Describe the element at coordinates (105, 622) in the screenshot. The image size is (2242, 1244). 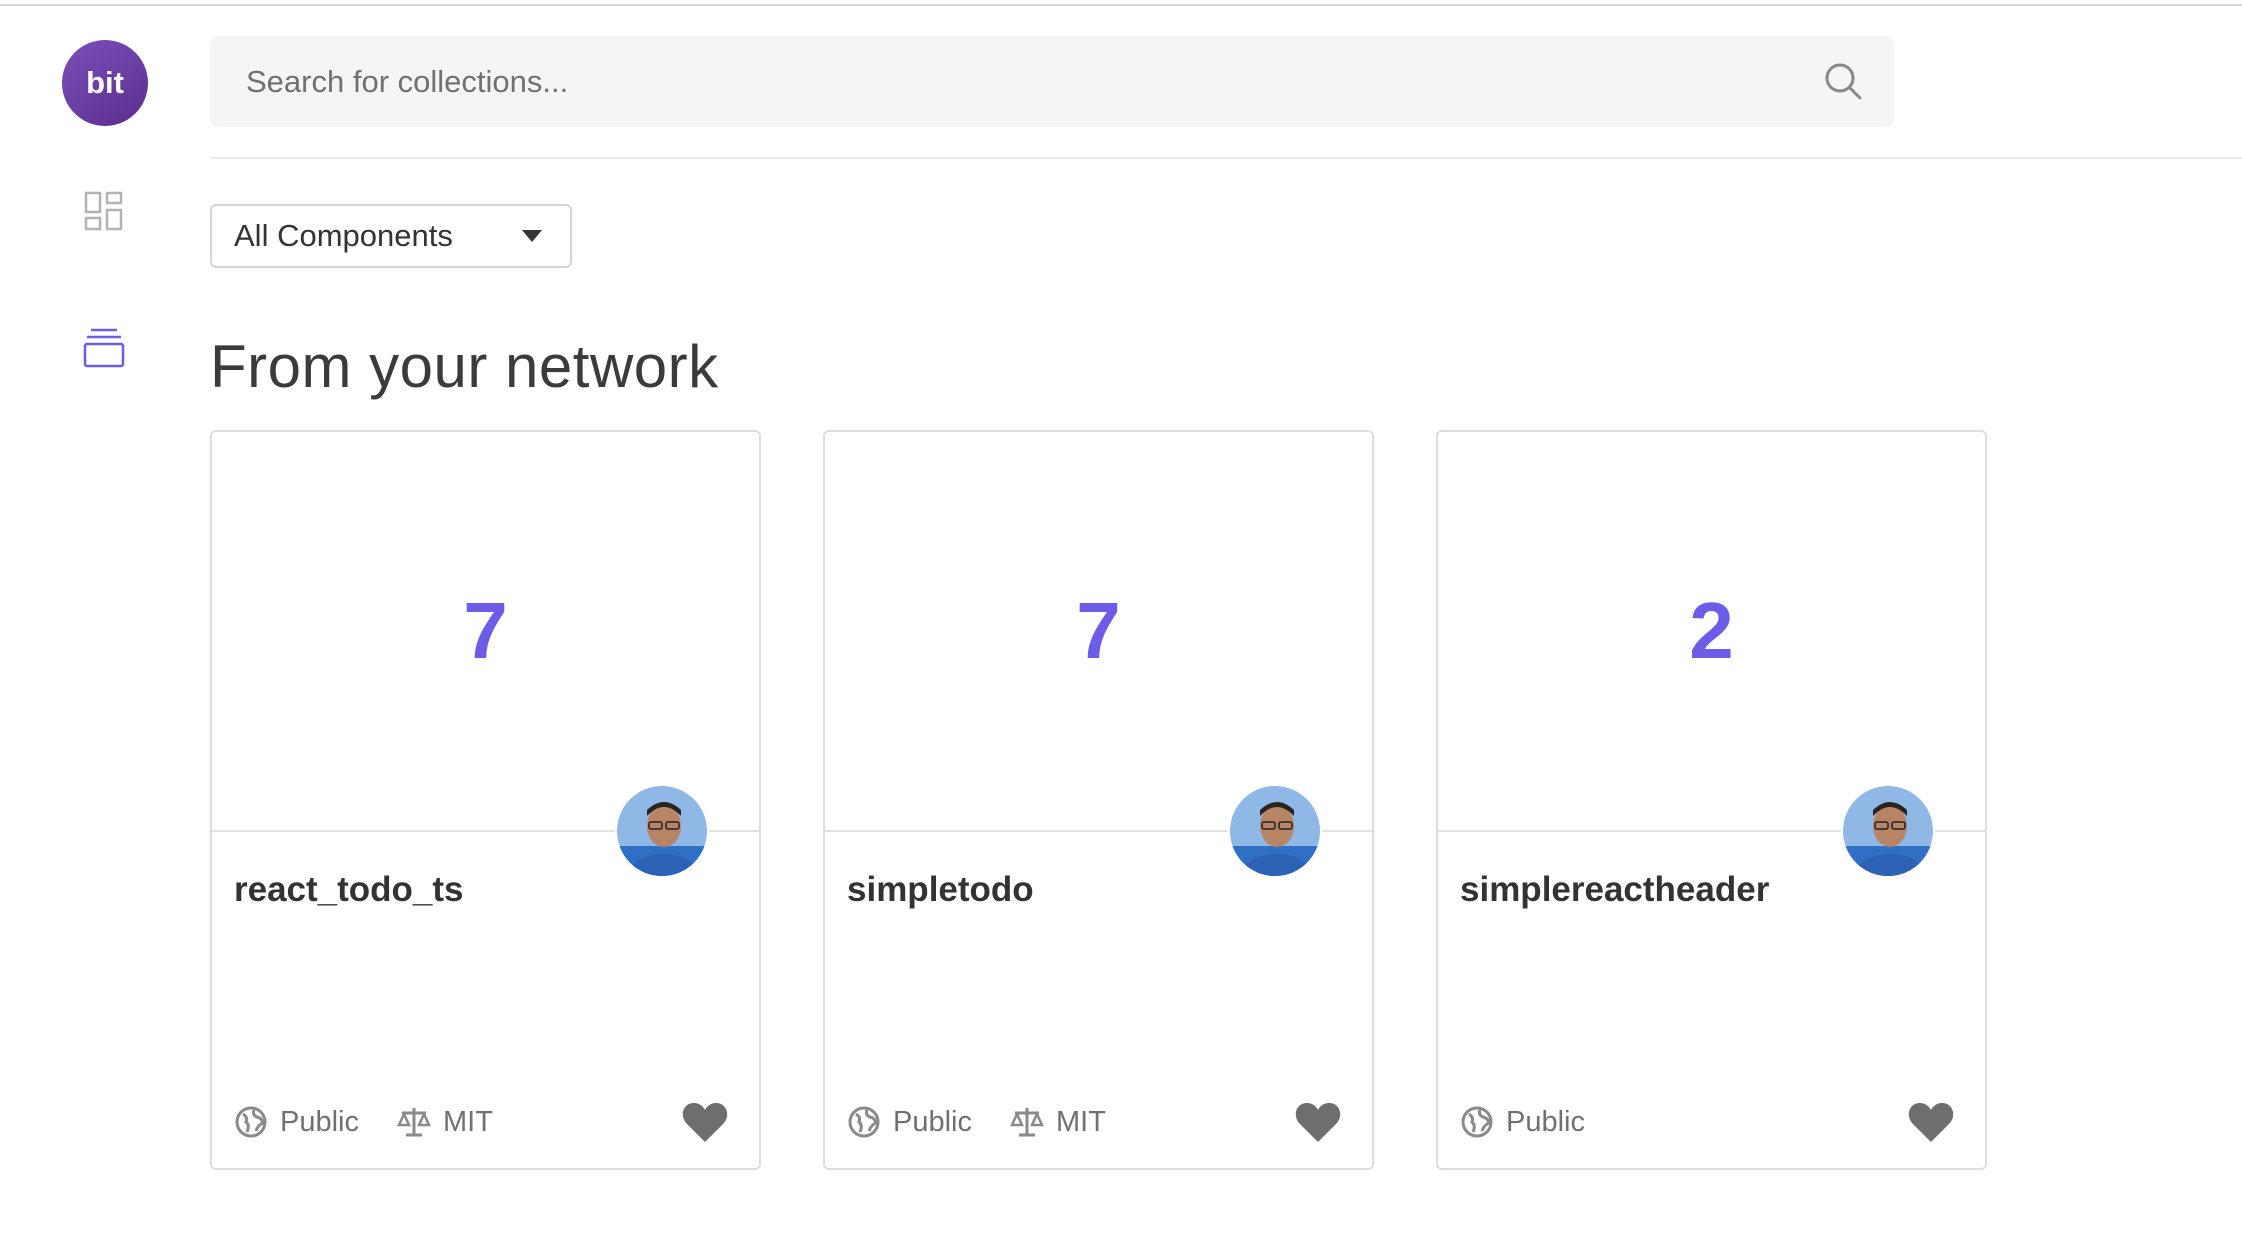
I see `sidebar: bit` at that location.